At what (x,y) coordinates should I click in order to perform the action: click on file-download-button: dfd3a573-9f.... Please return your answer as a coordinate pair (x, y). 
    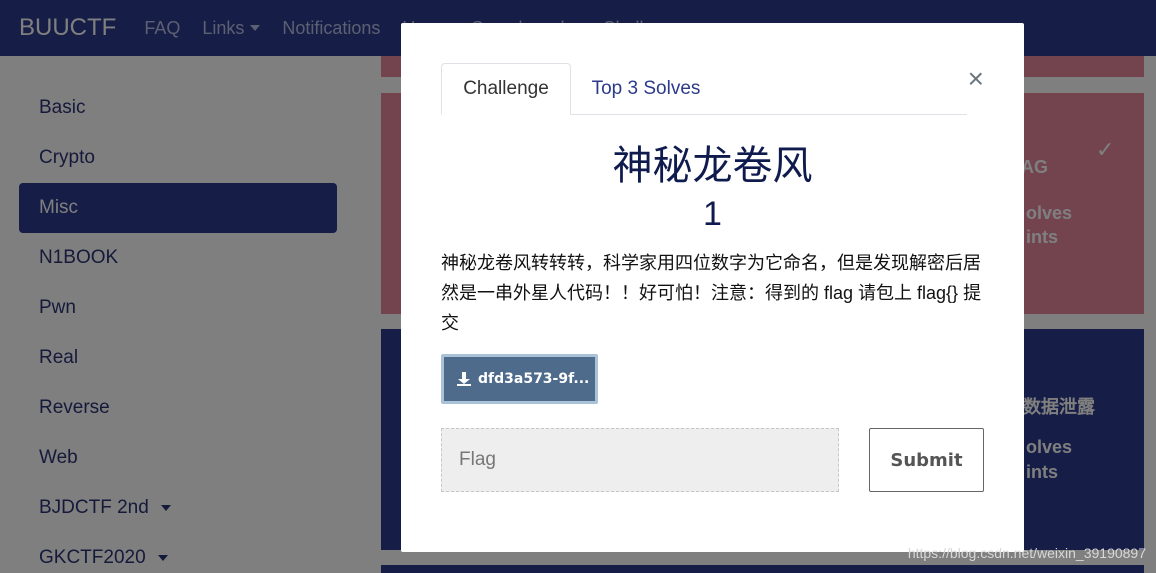
    Looking at the image, I should click on (519, 379).